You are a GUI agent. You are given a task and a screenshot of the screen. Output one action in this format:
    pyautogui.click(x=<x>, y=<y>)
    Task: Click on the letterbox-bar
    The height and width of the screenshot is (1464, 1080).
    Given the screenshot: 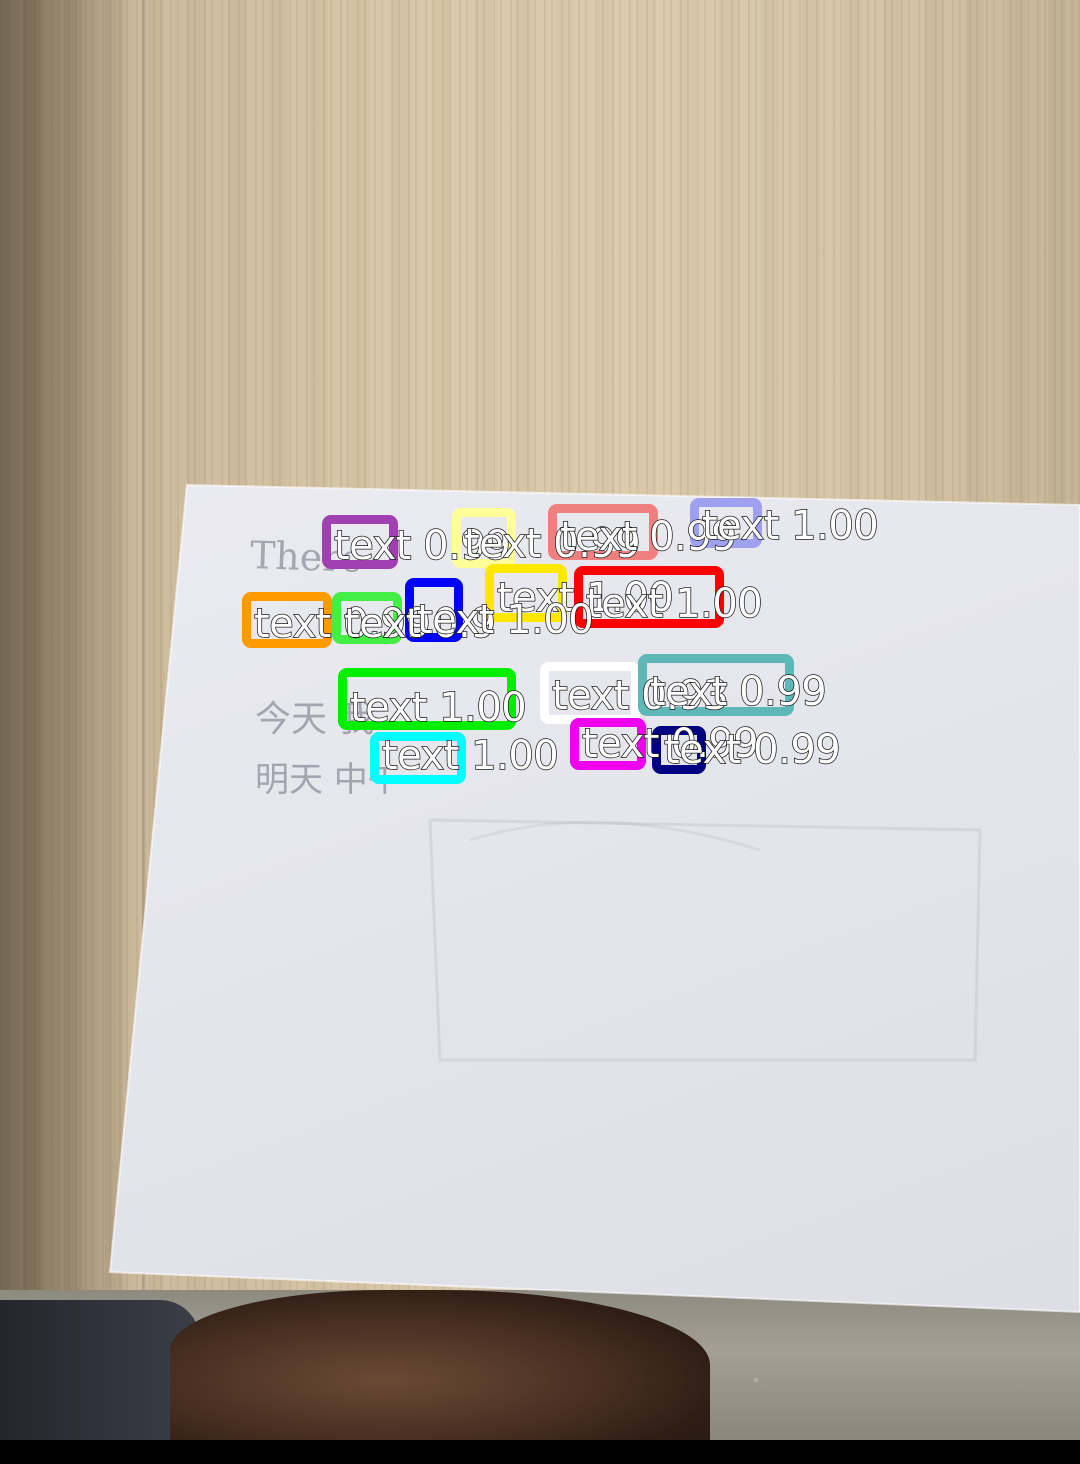 What is the action you would take?
    pyautogui.click(x=540, y=1452)
    